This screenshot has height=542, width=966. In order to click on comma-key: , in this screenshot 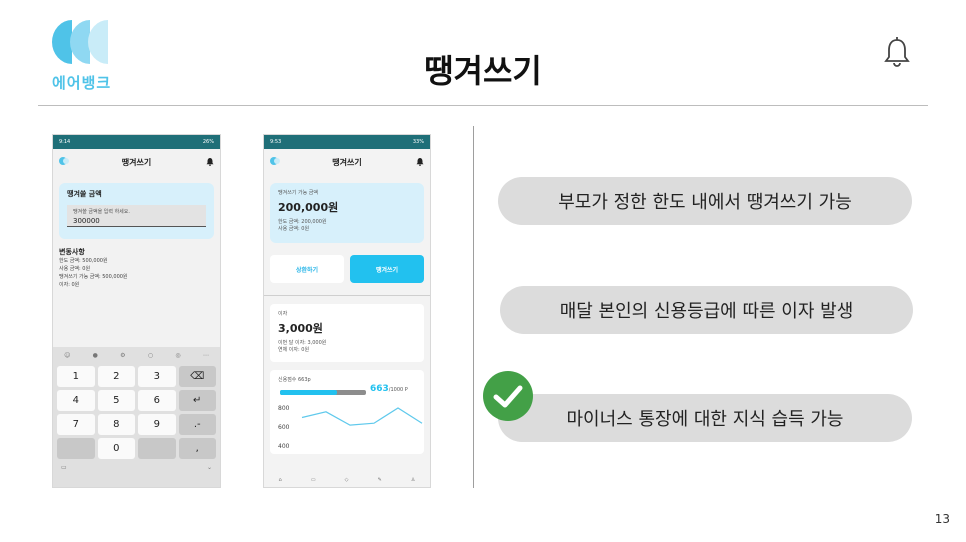, I will do `click(197, 448)`.